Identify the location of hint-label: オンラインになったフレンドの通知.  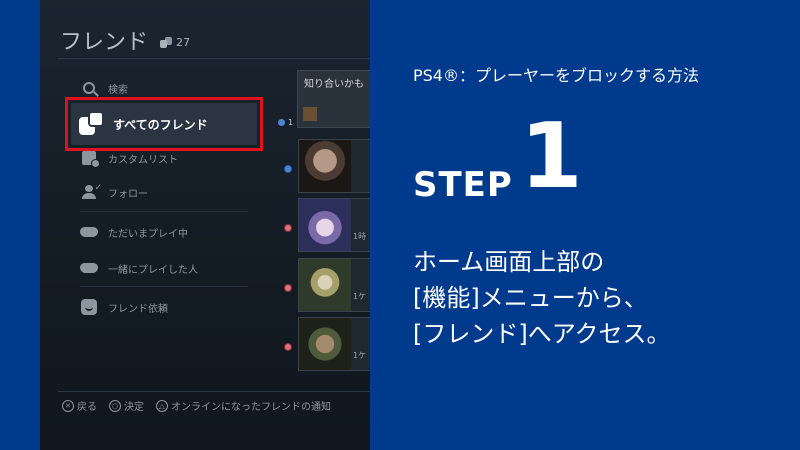
(251, 407).